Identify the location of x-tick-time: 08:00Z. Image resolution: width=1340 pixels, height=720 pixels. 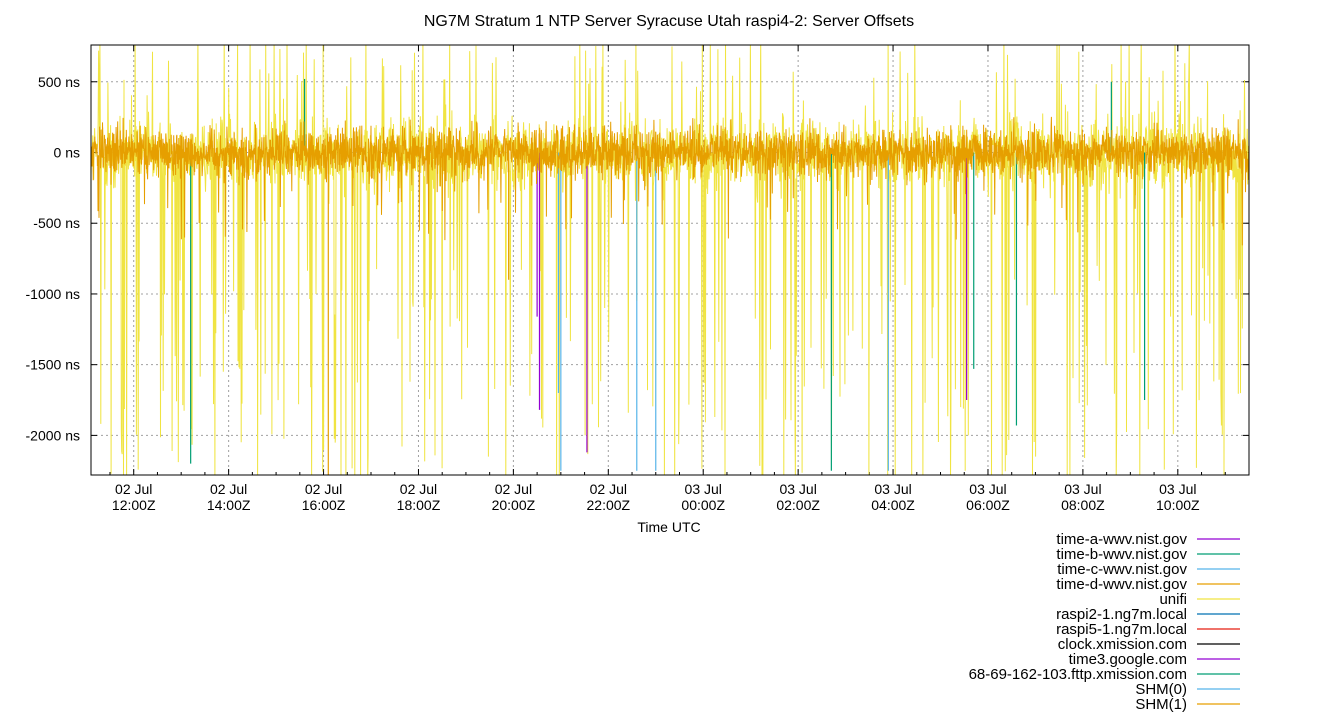
(1083, 505).